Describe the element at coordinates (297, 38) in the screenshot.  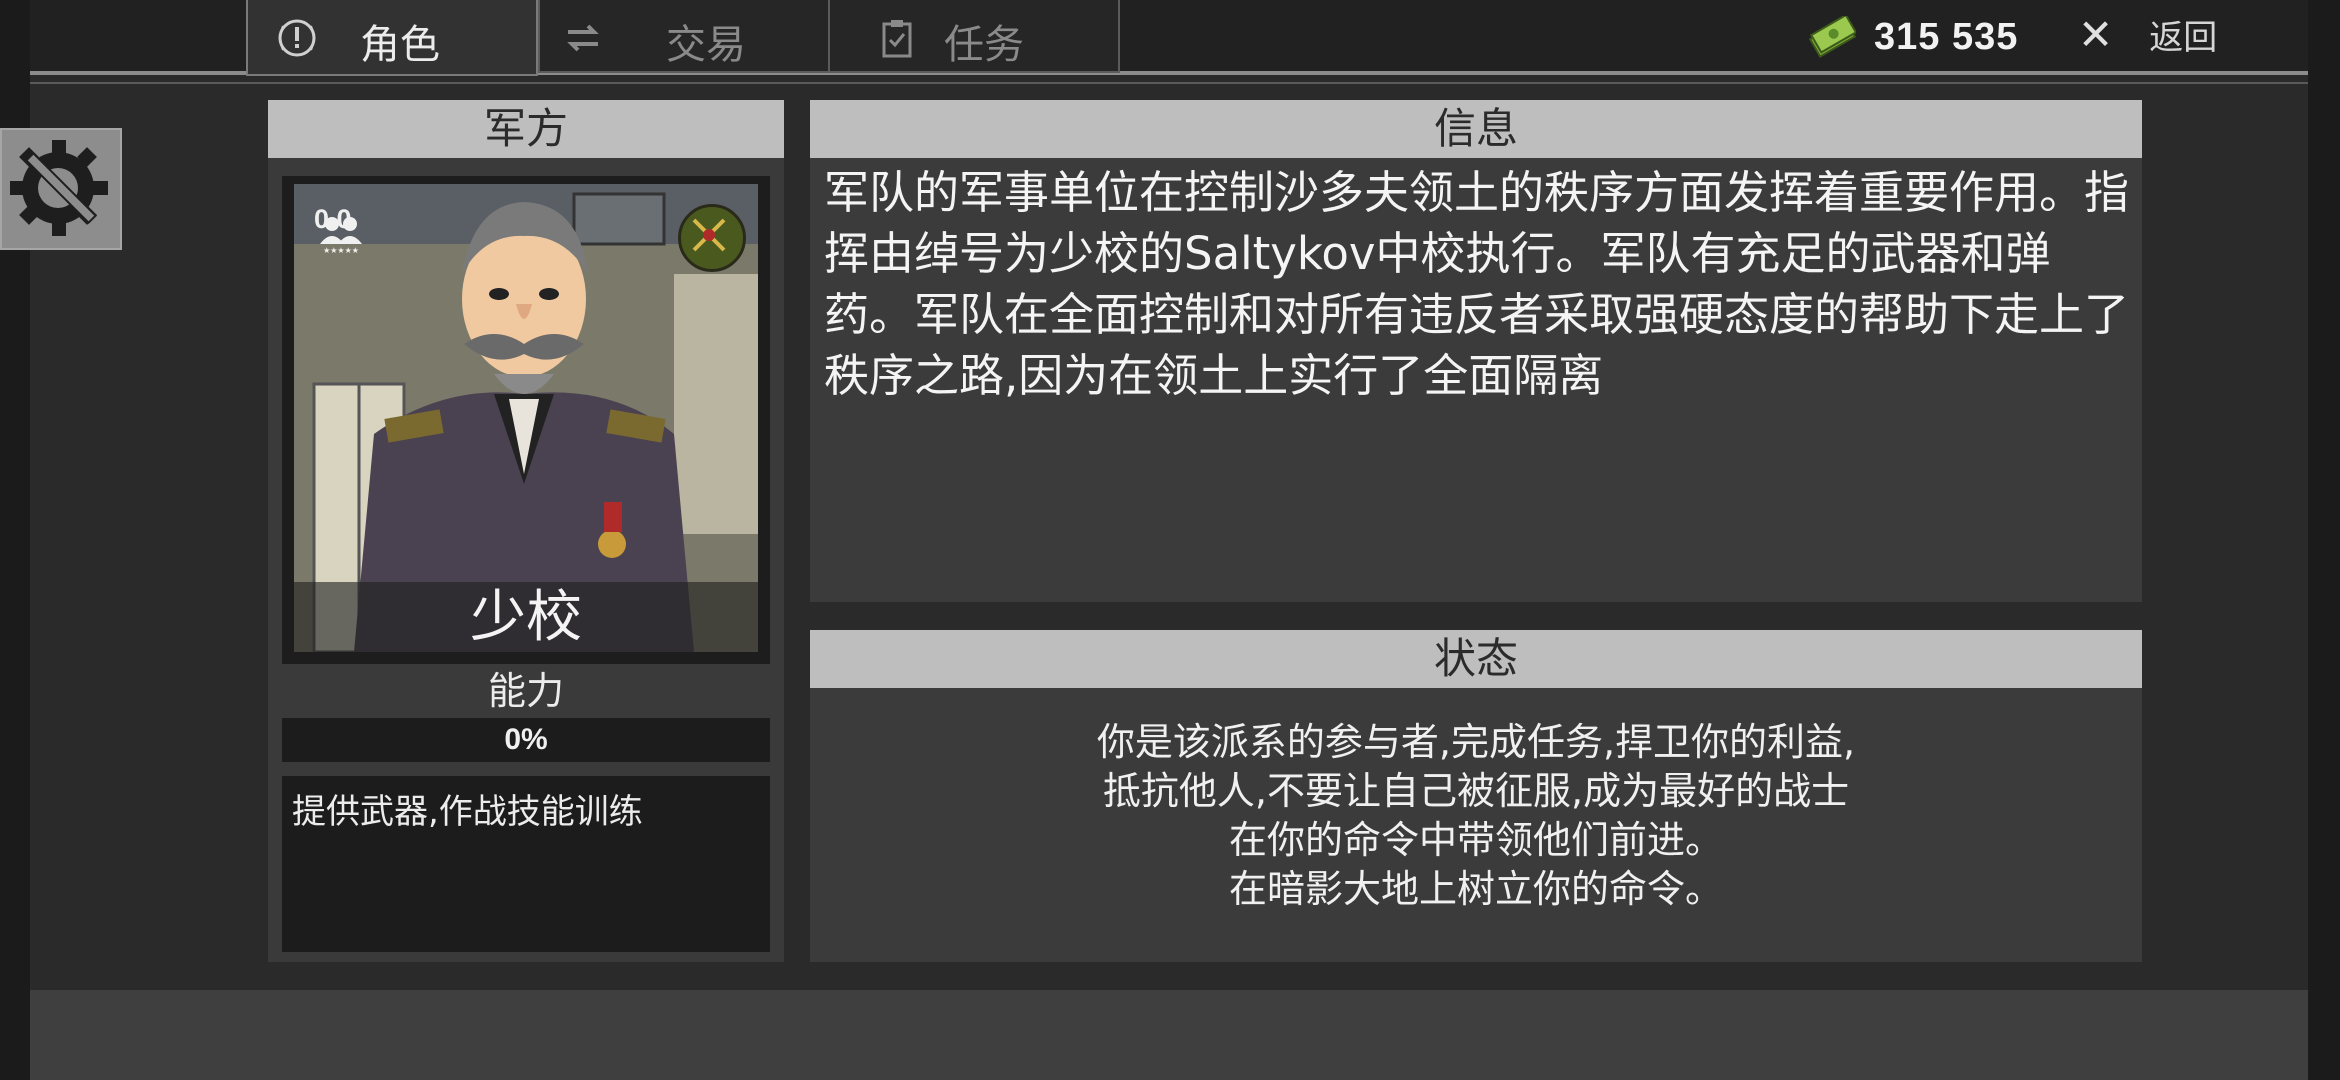
I see `alert-icon` at that location.